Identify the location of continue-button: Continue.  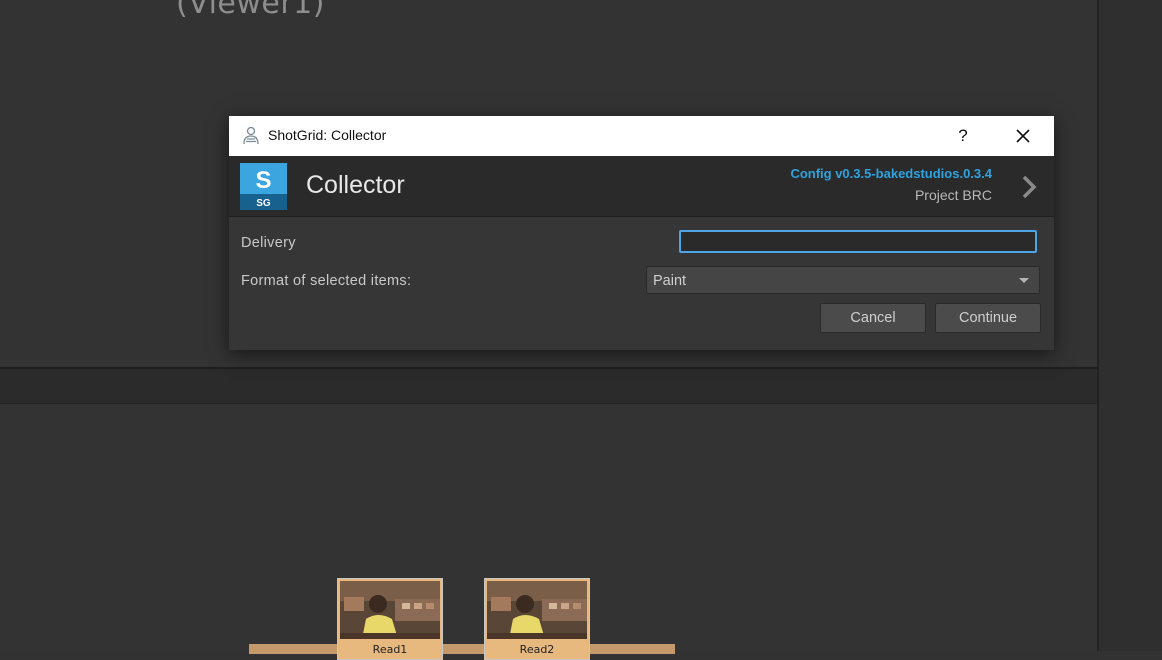
(988, 318).